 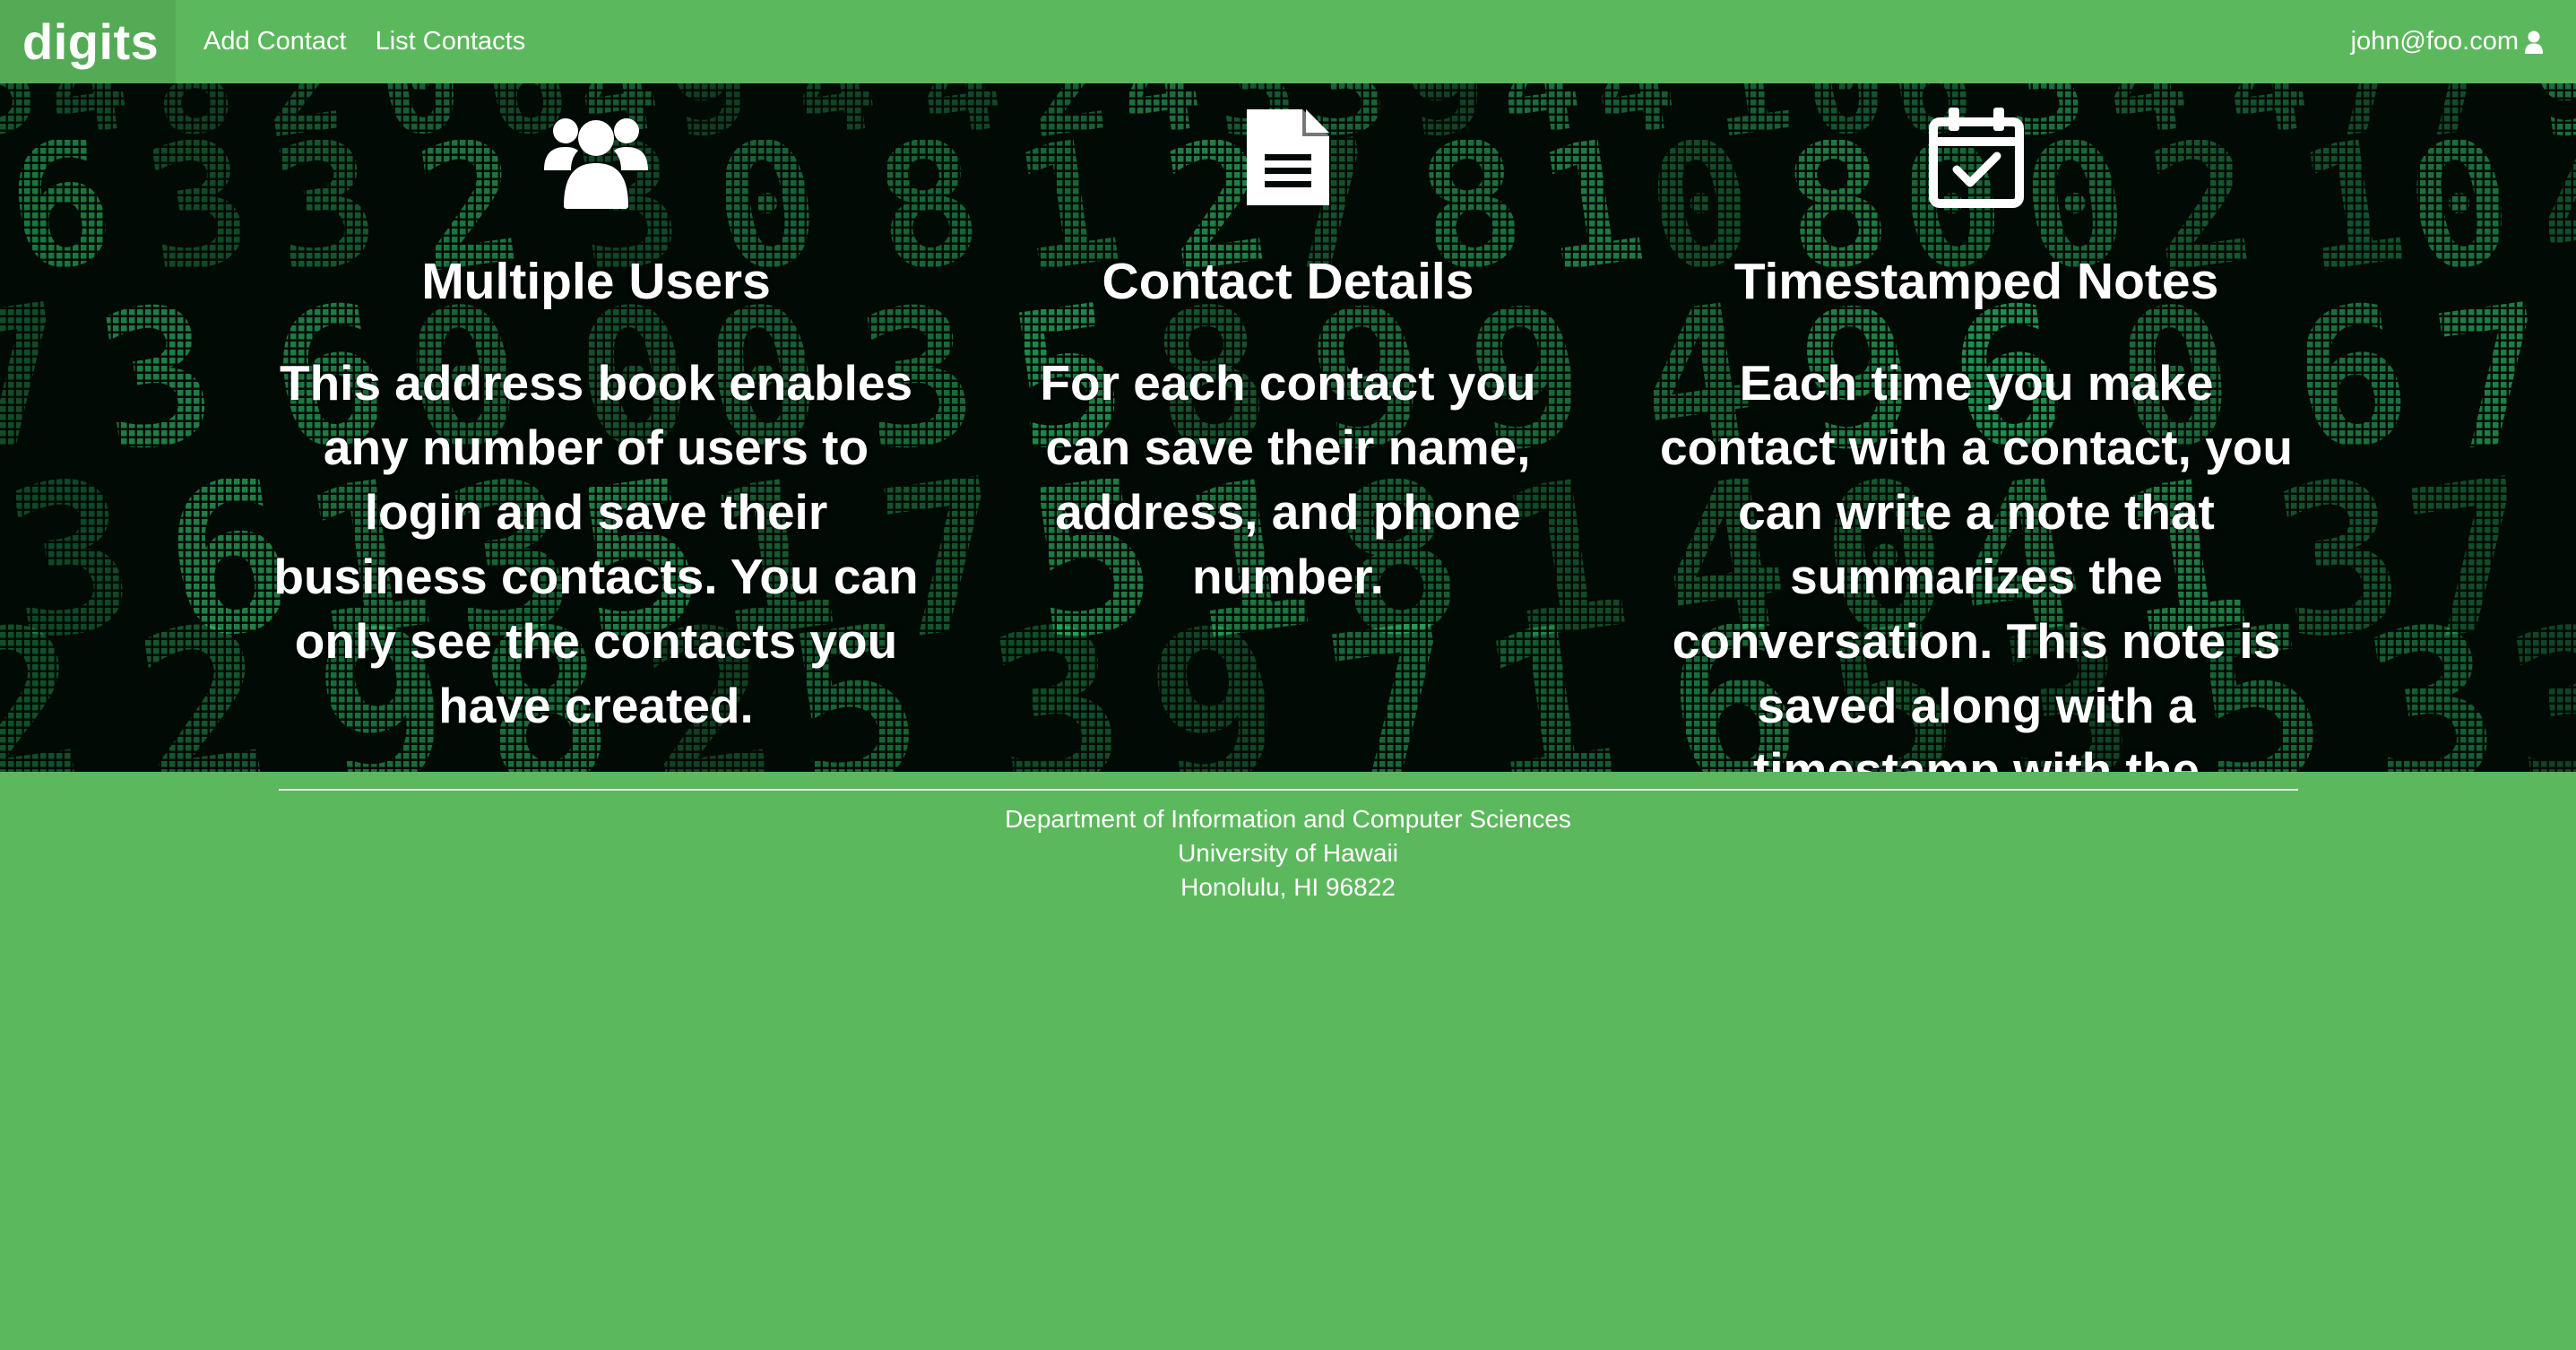 I want to click on footer-university: University of Hawaii, so click(x=1288, y=853).